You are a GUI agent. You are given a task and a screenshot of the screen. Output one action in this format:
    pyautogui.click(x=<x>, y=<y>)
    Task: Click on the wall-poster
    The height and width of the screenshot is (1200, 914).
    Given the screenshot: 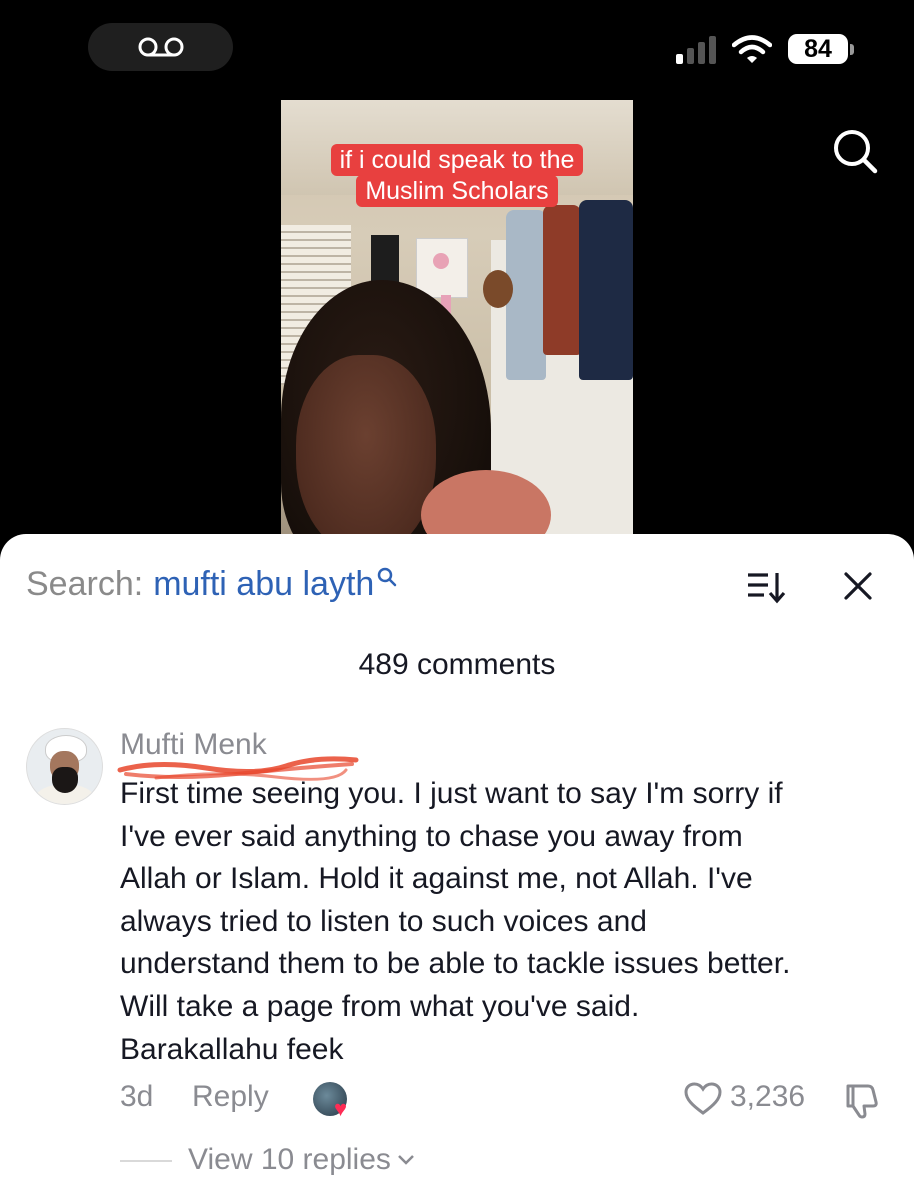 What is the action you would take?
    pyautogui.click(x=442, y=268)
    